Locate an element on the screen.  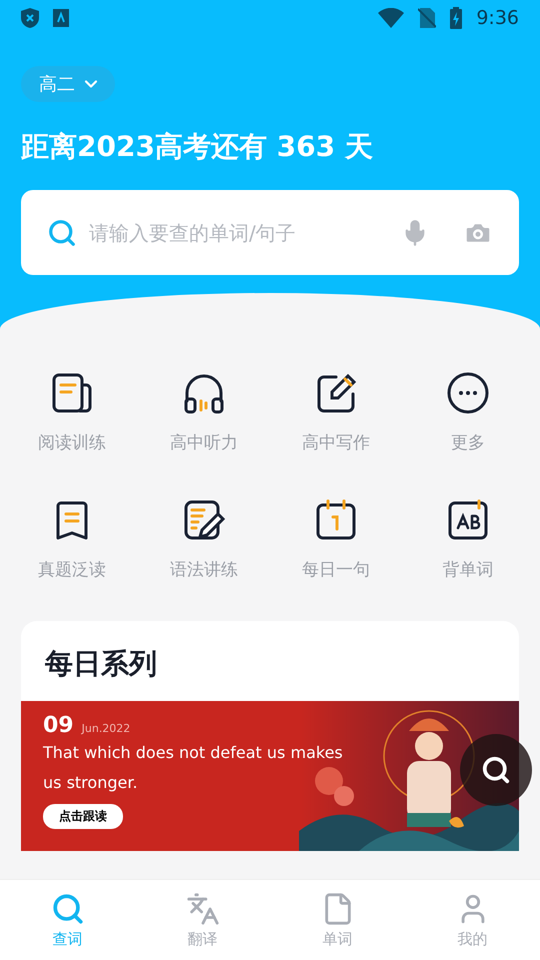
feature-shortcut: 背单词 is located at coordinates (468, 539).